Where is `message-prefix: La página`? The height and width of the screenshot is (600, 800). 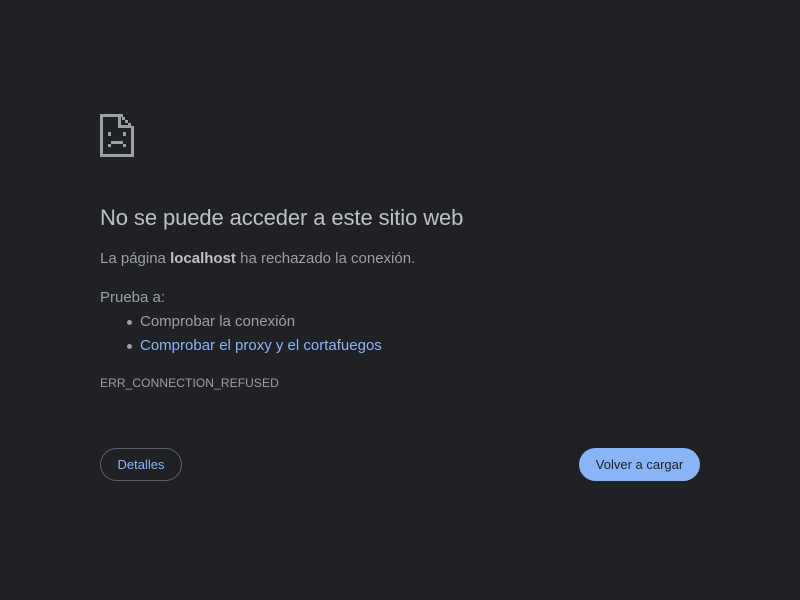 message-prefix: La página is located at coordinates (135, 258).